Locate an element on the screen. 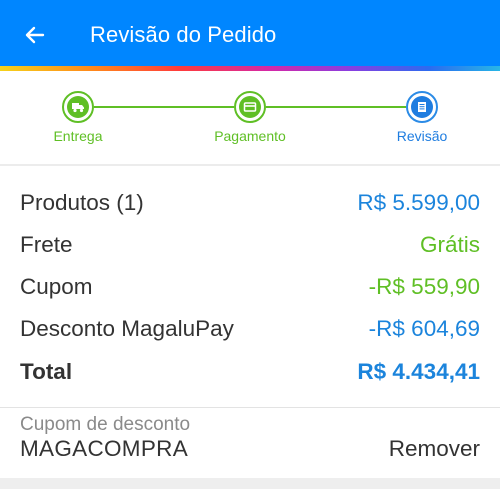  arrow-left-icon is located at coordinates (35, 35).